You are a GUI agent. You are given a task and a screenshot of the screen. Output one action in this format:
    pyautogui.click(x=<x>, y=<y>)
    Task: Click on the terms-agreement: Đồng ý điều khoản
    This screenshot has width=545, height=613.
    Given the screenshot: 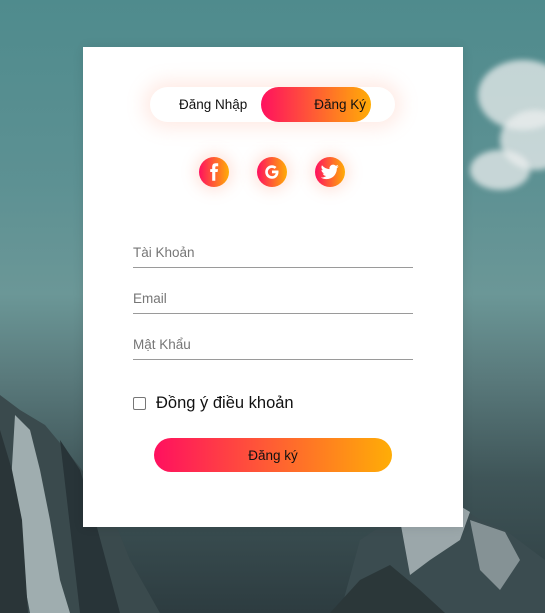 What is the action you would take?
    pyautogui.click(x=213, y=403)
    